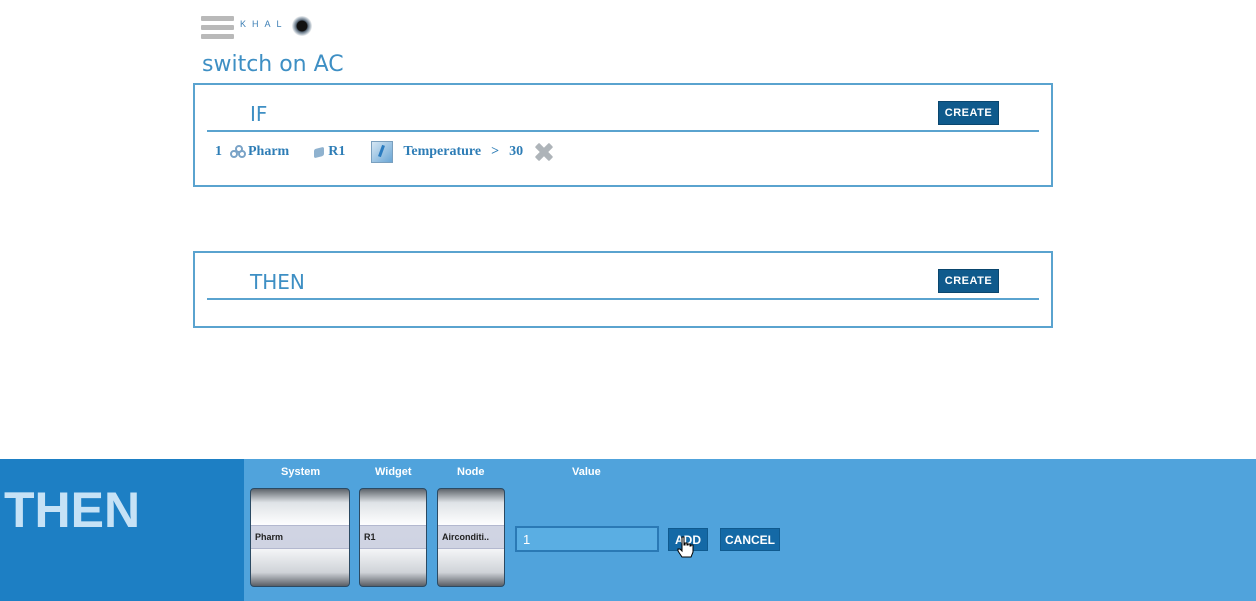 This screenshot has width=1256, height=601. What do you see at coordinates (750, 539) in the screenshot?
I see `cancel-button: CANCEL` at bounding box center [750, 539].